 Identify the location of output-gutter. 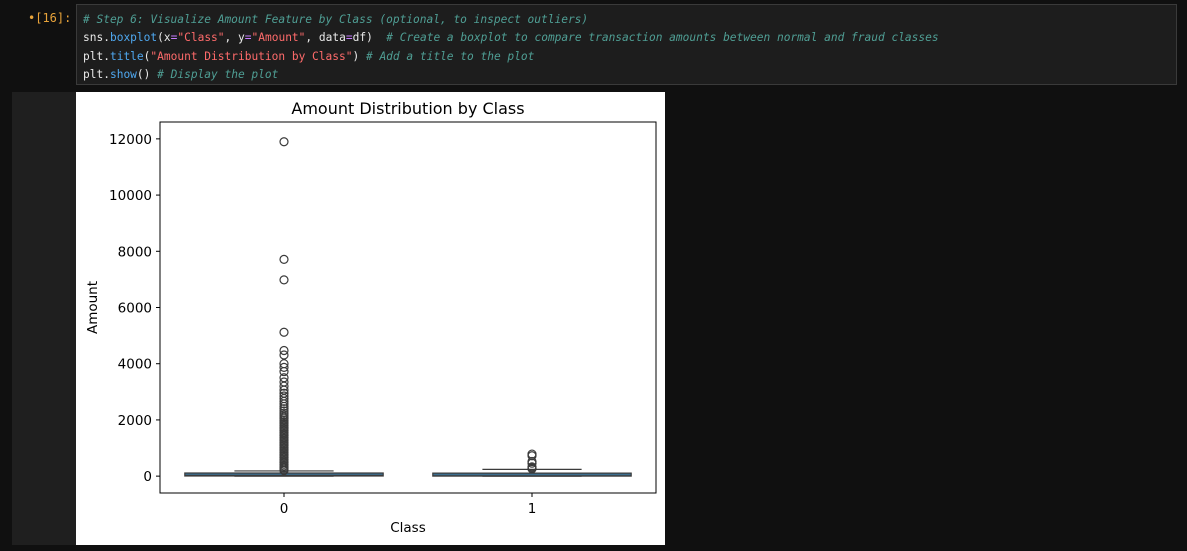
(44, 318).